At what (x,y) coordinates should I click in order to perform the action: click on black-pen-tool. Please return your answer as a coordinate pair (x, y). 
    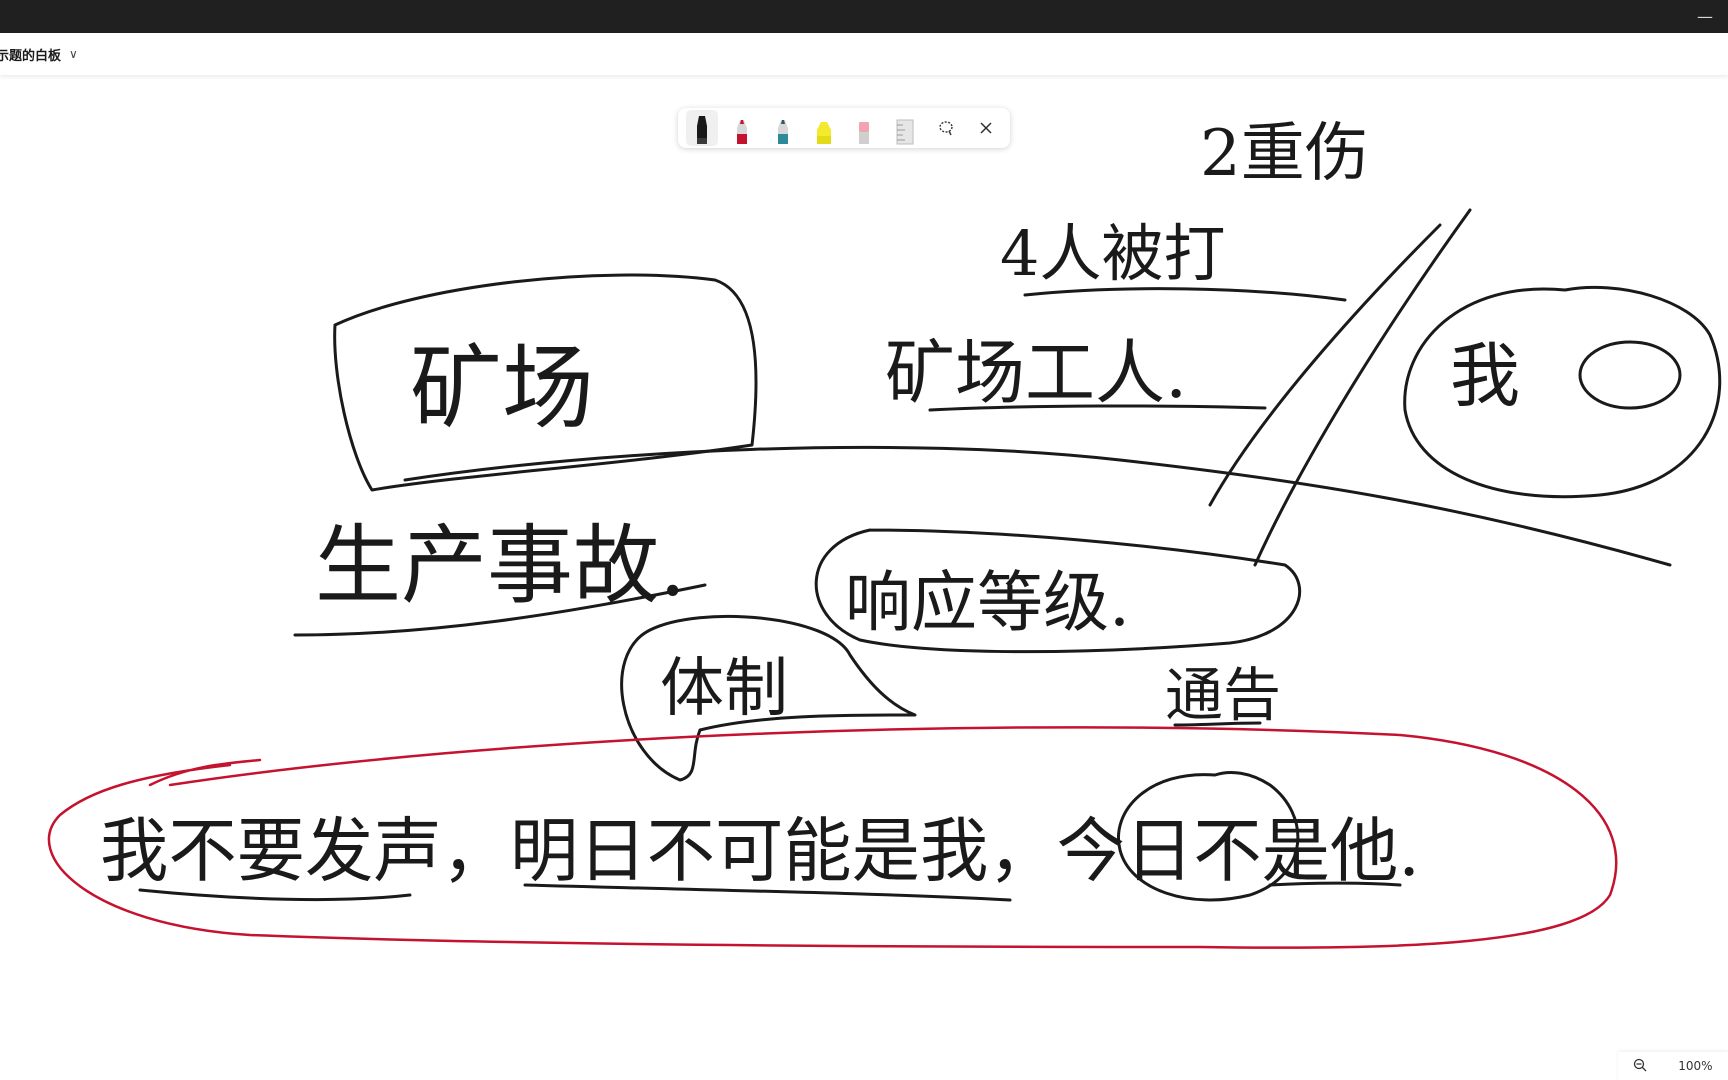
    Looking at the image, I should click on (702, 128).